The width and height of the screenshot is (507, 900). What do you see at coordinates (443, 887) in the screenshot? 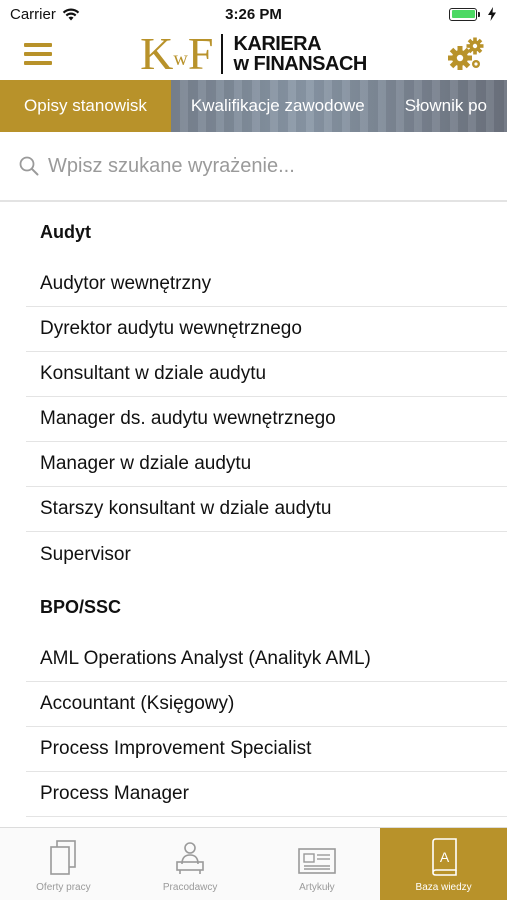
I see `tabbar-label: Baza wiedzy` at bounding box center [443, 887].